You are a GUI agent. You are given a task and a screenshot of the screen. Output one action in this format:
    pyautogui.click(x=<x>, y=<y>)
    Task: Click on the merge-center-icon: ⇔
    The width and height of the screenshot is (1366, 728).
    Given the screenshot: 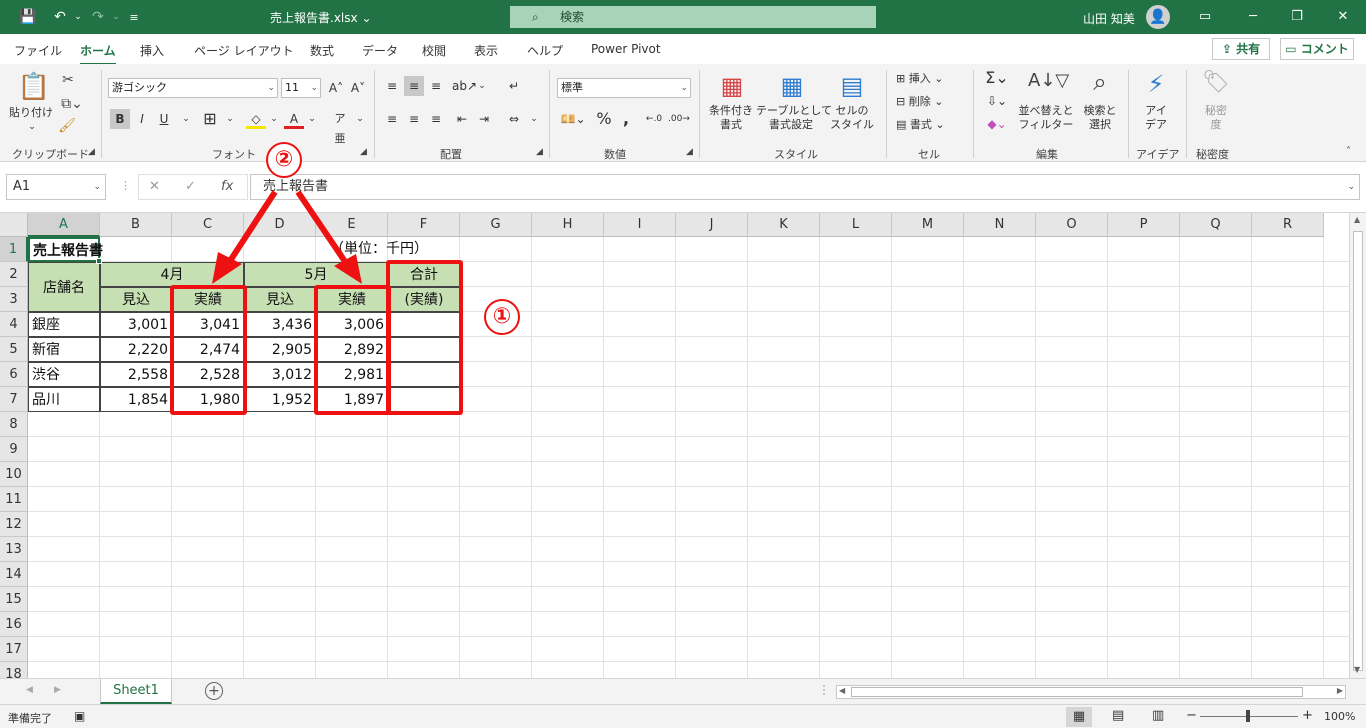 What is the action you would take?
    pyautogui.click(x=514, y=119)
    